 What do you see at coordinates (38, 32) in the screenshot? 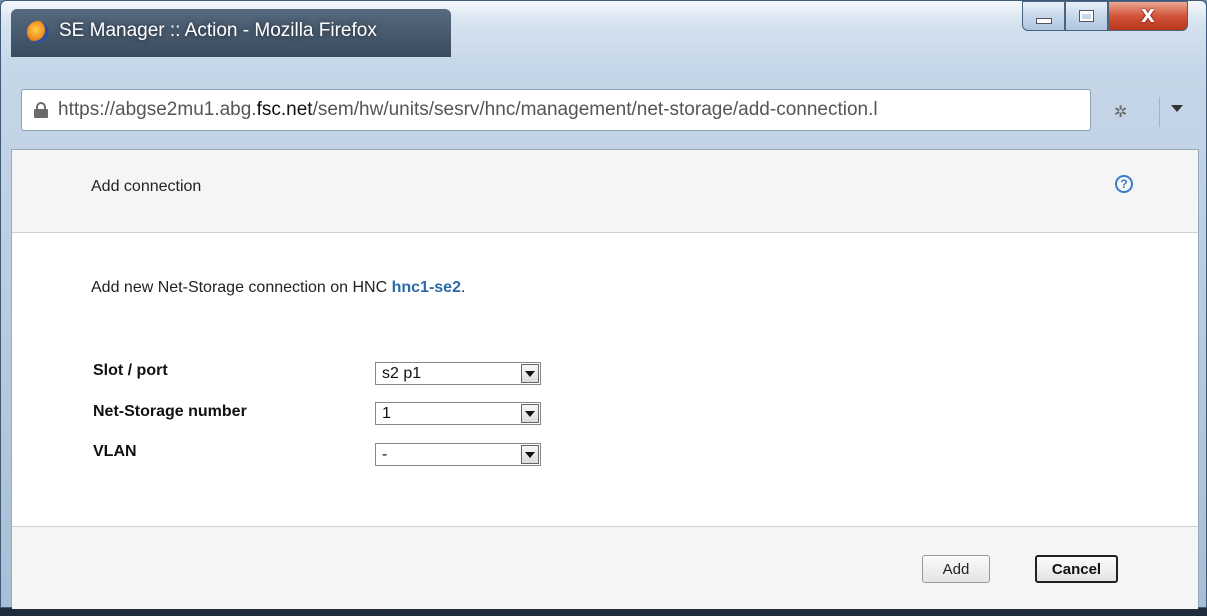
I see `firefox-icon` at bounding box center [38, 32].